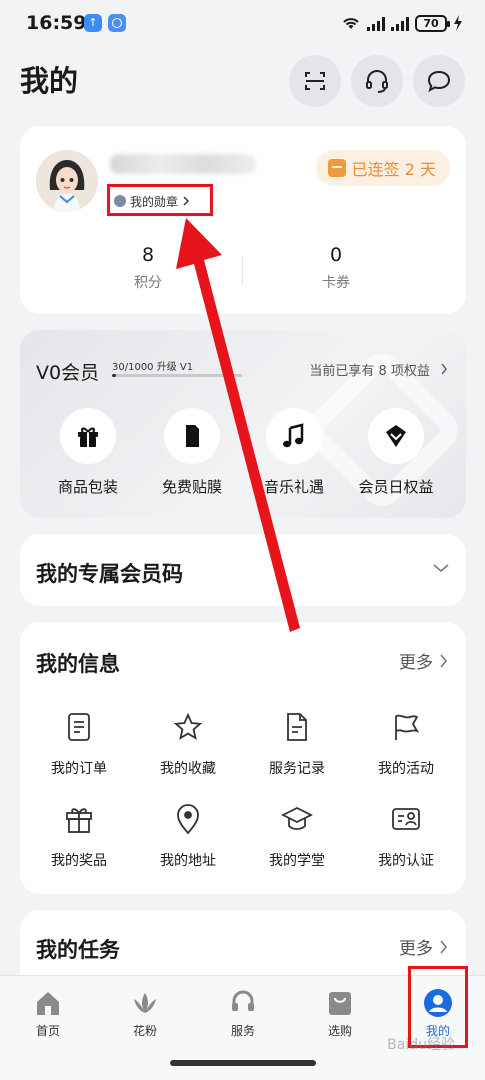  I want to click on customer-service-button, so click(377, 81).